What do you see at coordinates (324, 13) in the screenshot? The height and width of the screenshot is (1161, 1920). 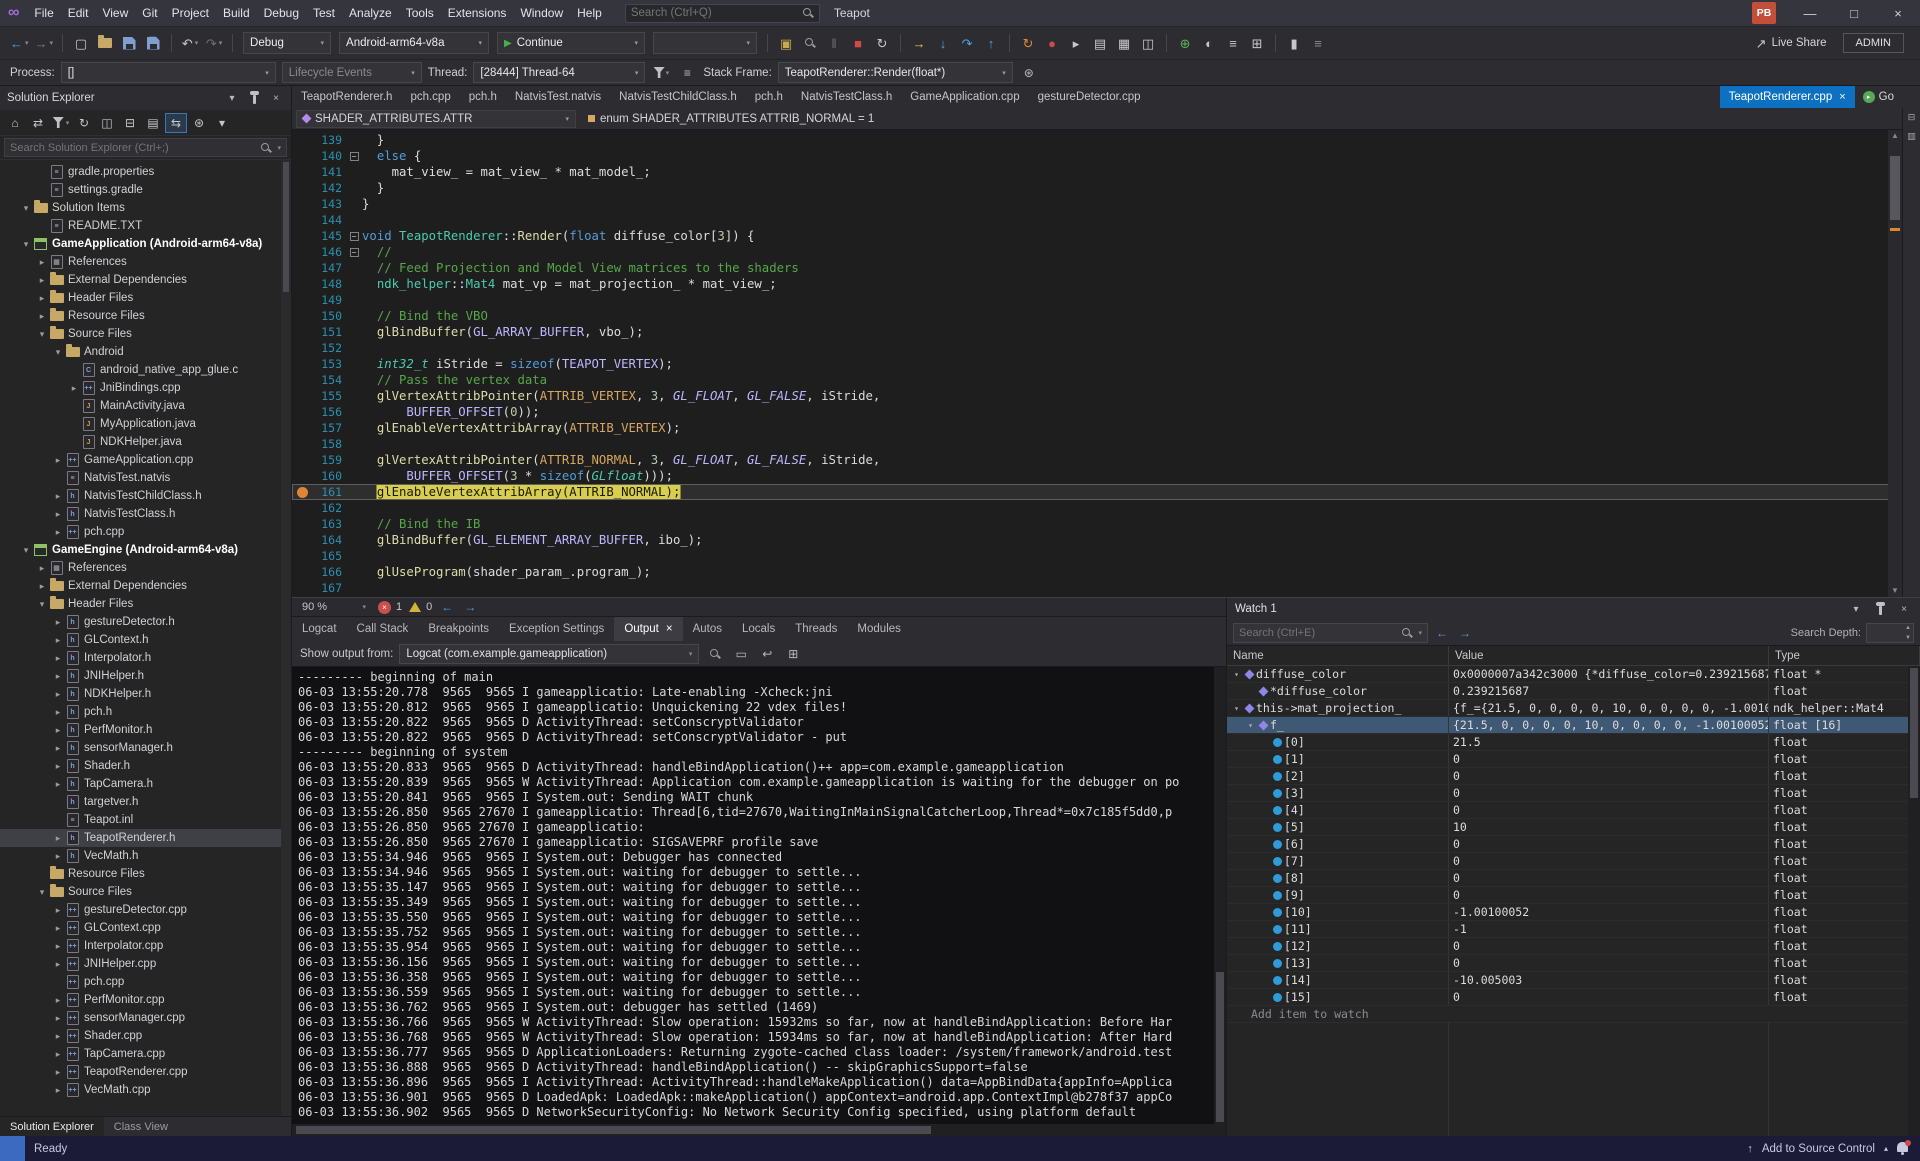 I see `menu-test: Test` at bounding box center [324, 13].